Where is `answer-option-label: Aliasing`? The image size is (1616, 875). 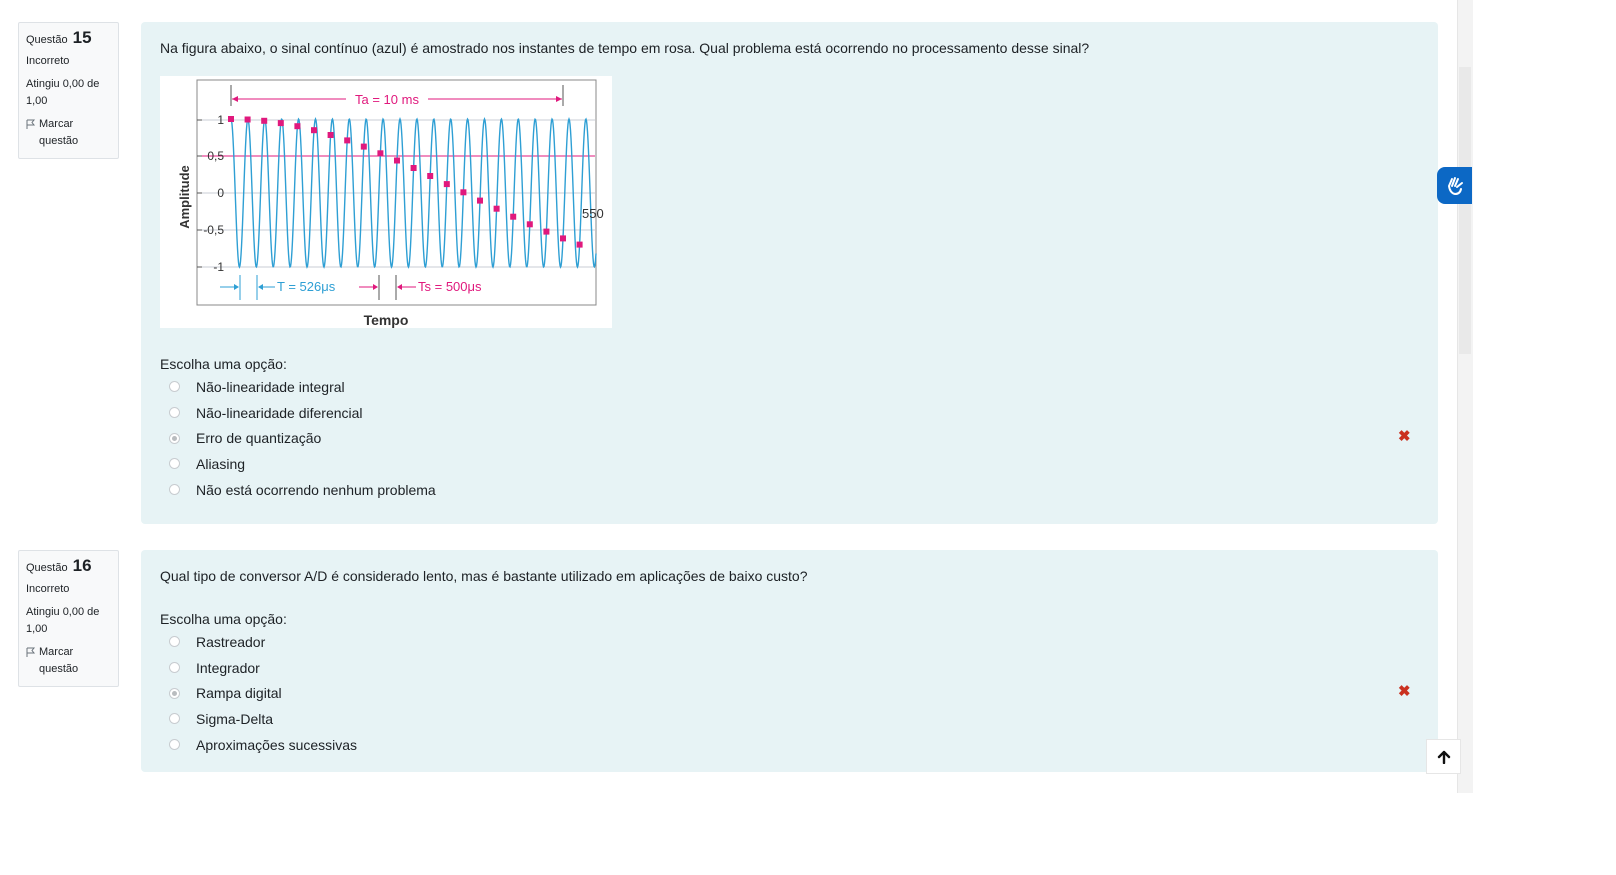 answer-option-label: Aliasing is located at coordinates (221, 463).